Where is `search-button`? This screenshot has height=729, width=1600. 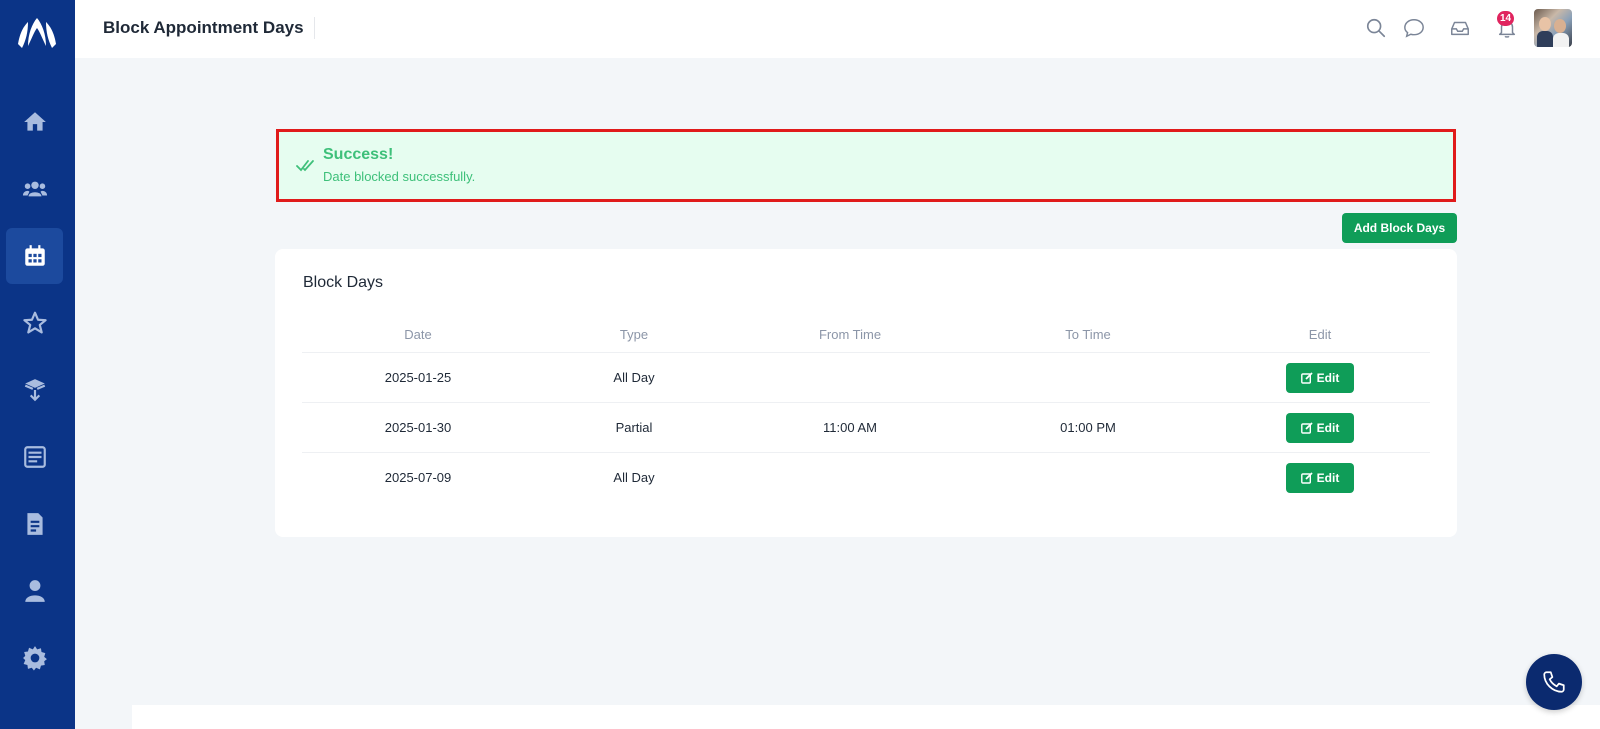 search-button is located at coordinates (1376, 28).